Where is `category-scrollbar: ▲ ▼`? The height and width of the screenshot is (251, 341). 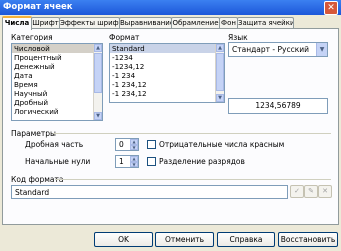 category-scrollbar: ▲ ▼ is located at coordinates (97, 82).